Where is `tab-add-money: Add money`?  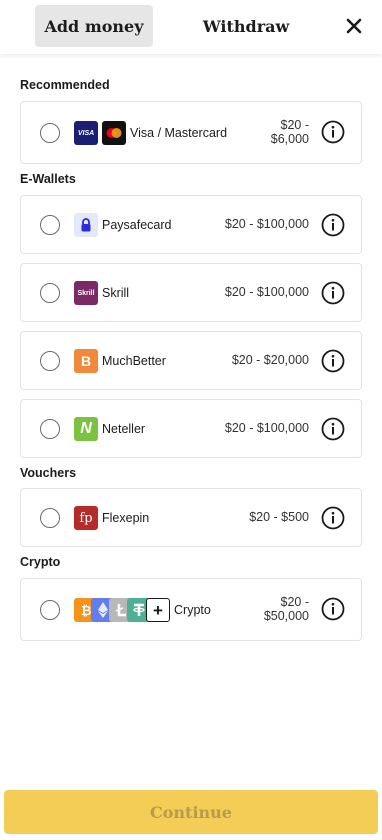 tab-add-money: Add money is located at coordinates (94, 26).